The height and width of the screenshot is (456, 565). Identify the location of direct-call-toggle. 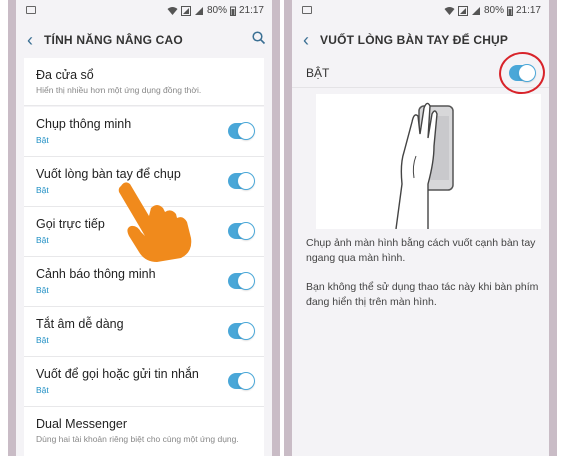
(241, 231).